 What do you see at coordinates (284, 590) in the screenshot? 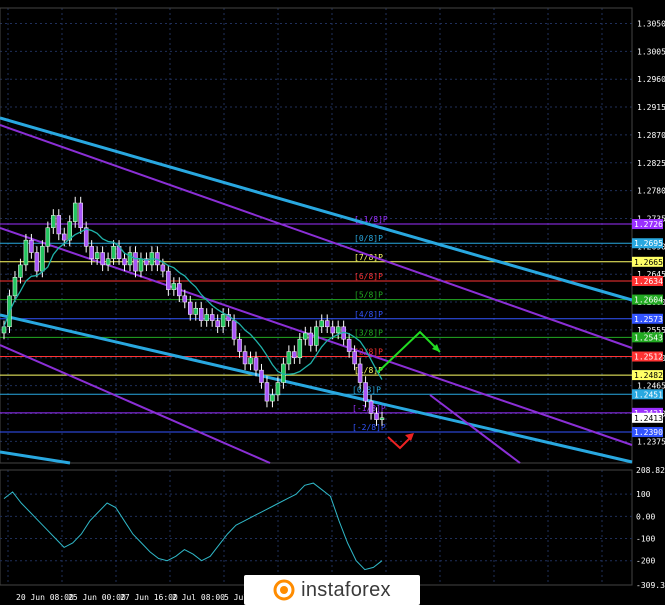
I see `instaforex-logo-icon` at bounding box center [284, 590].